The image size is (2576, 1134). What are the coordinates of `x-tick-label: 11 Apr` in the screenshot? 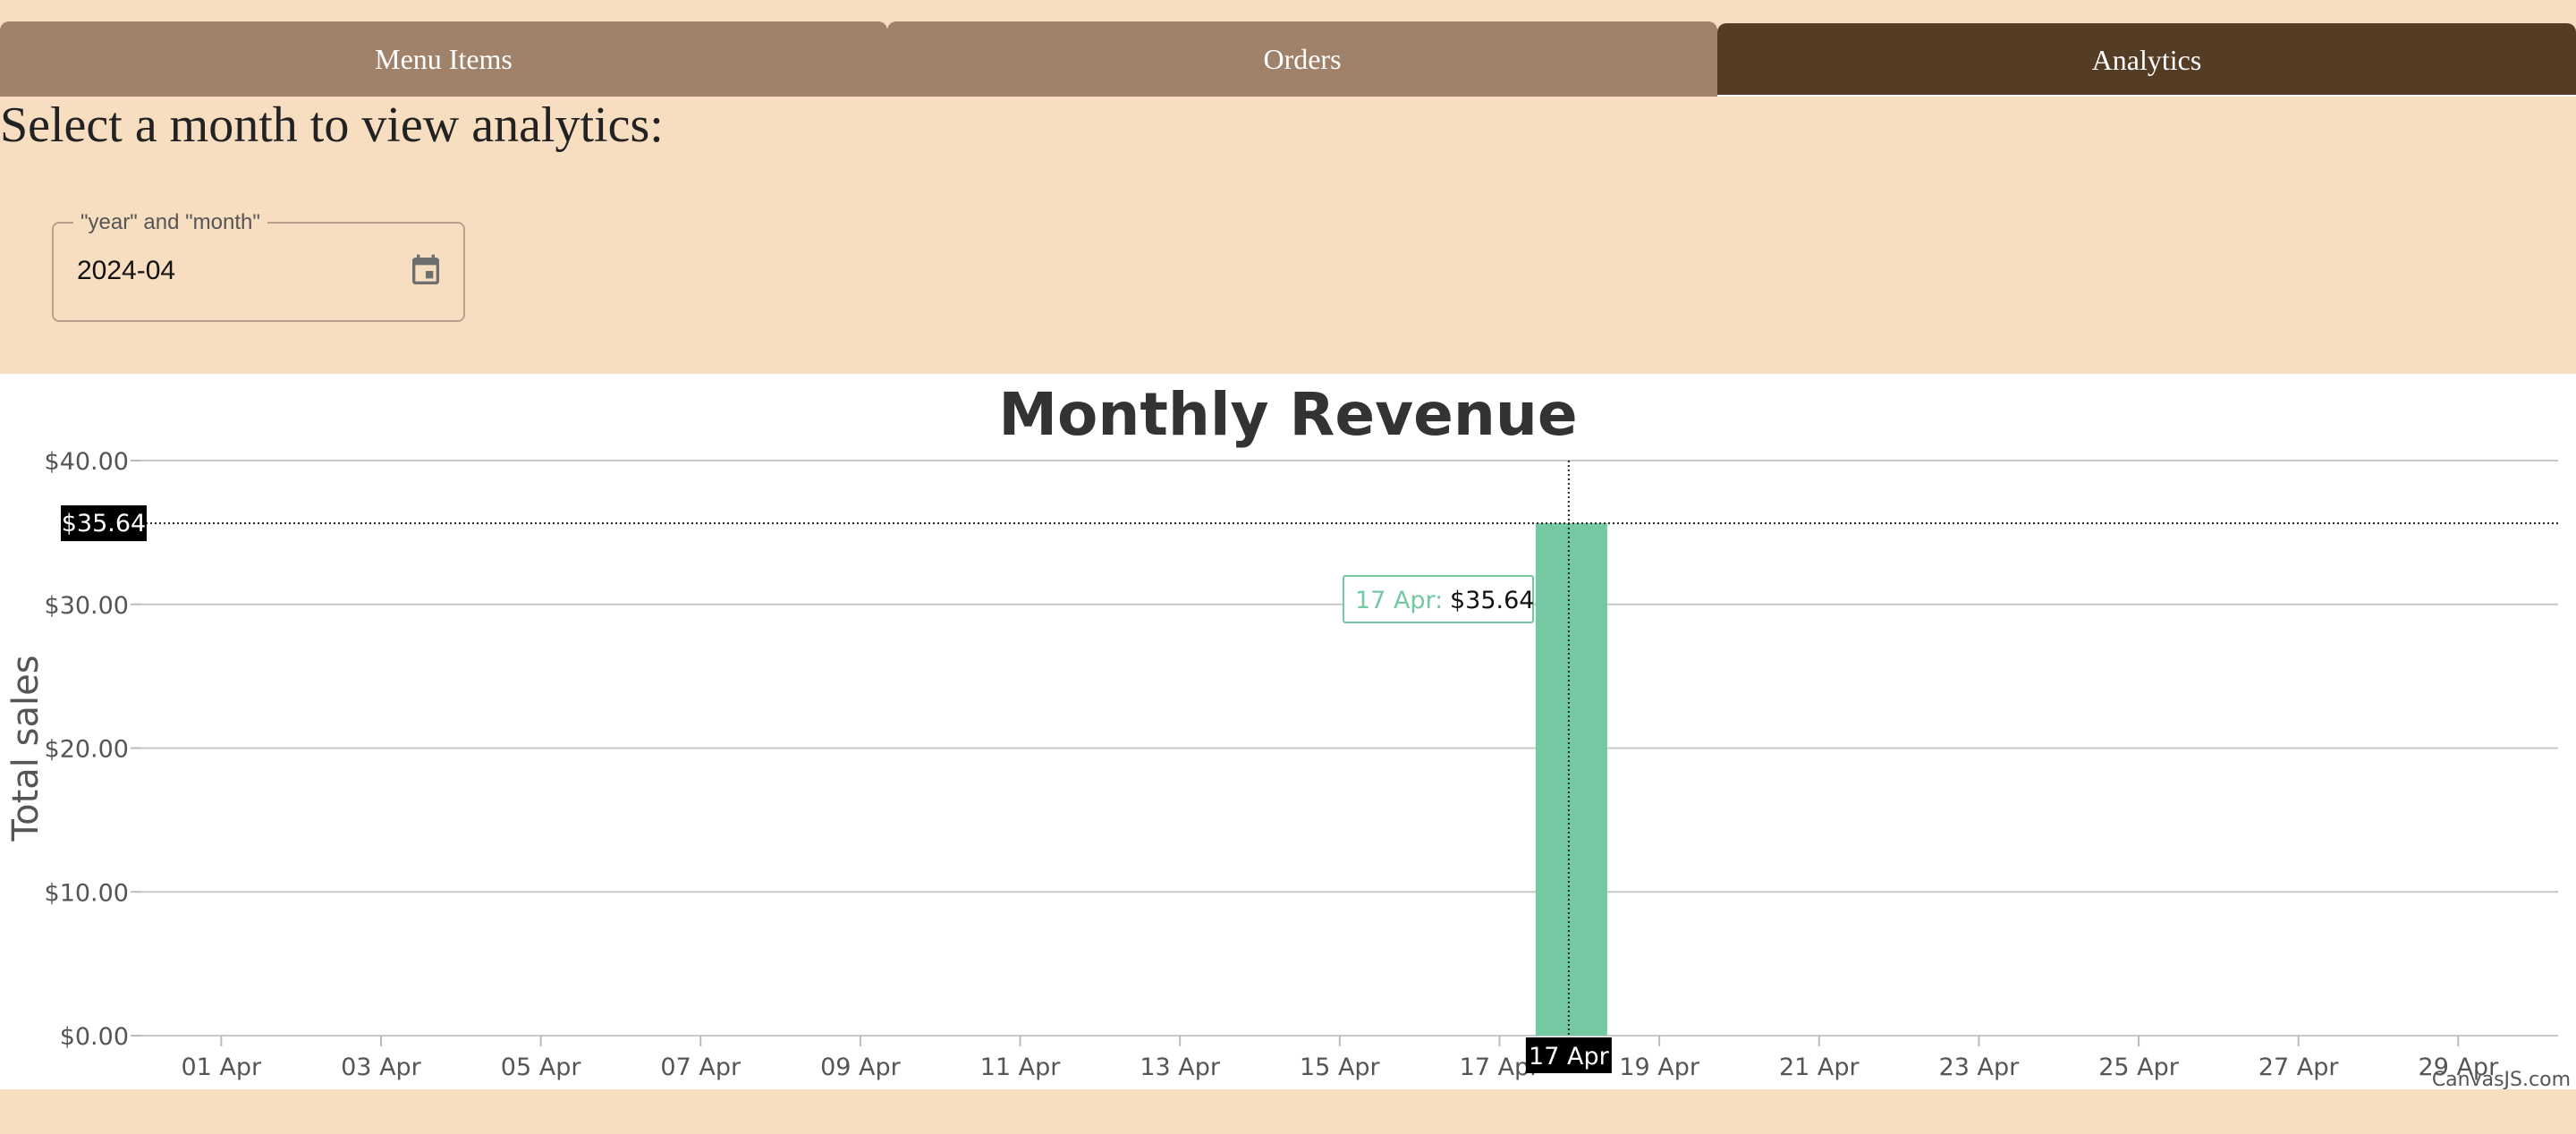 It's located at (1021, 1067).